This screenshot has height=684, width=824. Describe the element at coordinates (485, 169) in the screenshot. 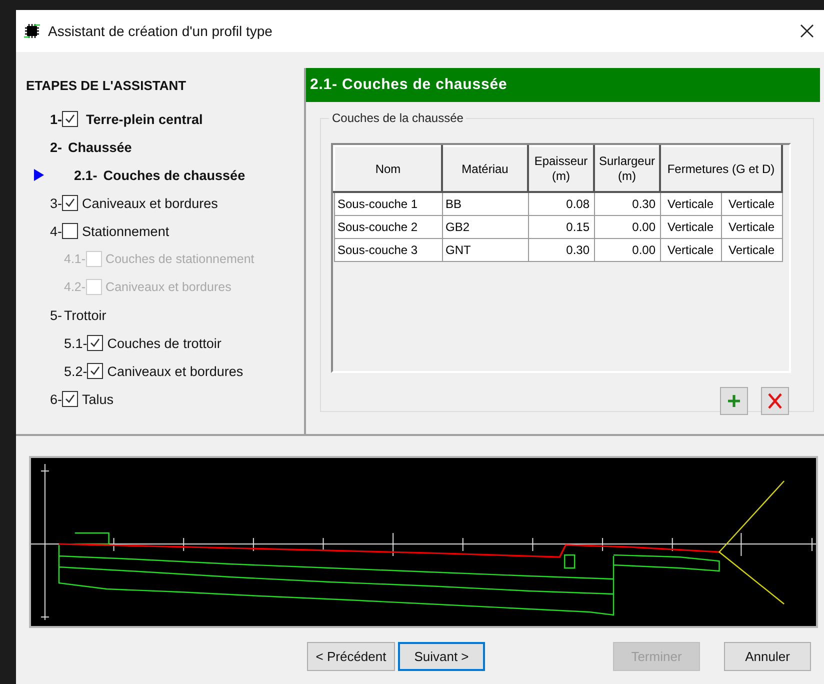

I see `column-header: Matériau` at that location.